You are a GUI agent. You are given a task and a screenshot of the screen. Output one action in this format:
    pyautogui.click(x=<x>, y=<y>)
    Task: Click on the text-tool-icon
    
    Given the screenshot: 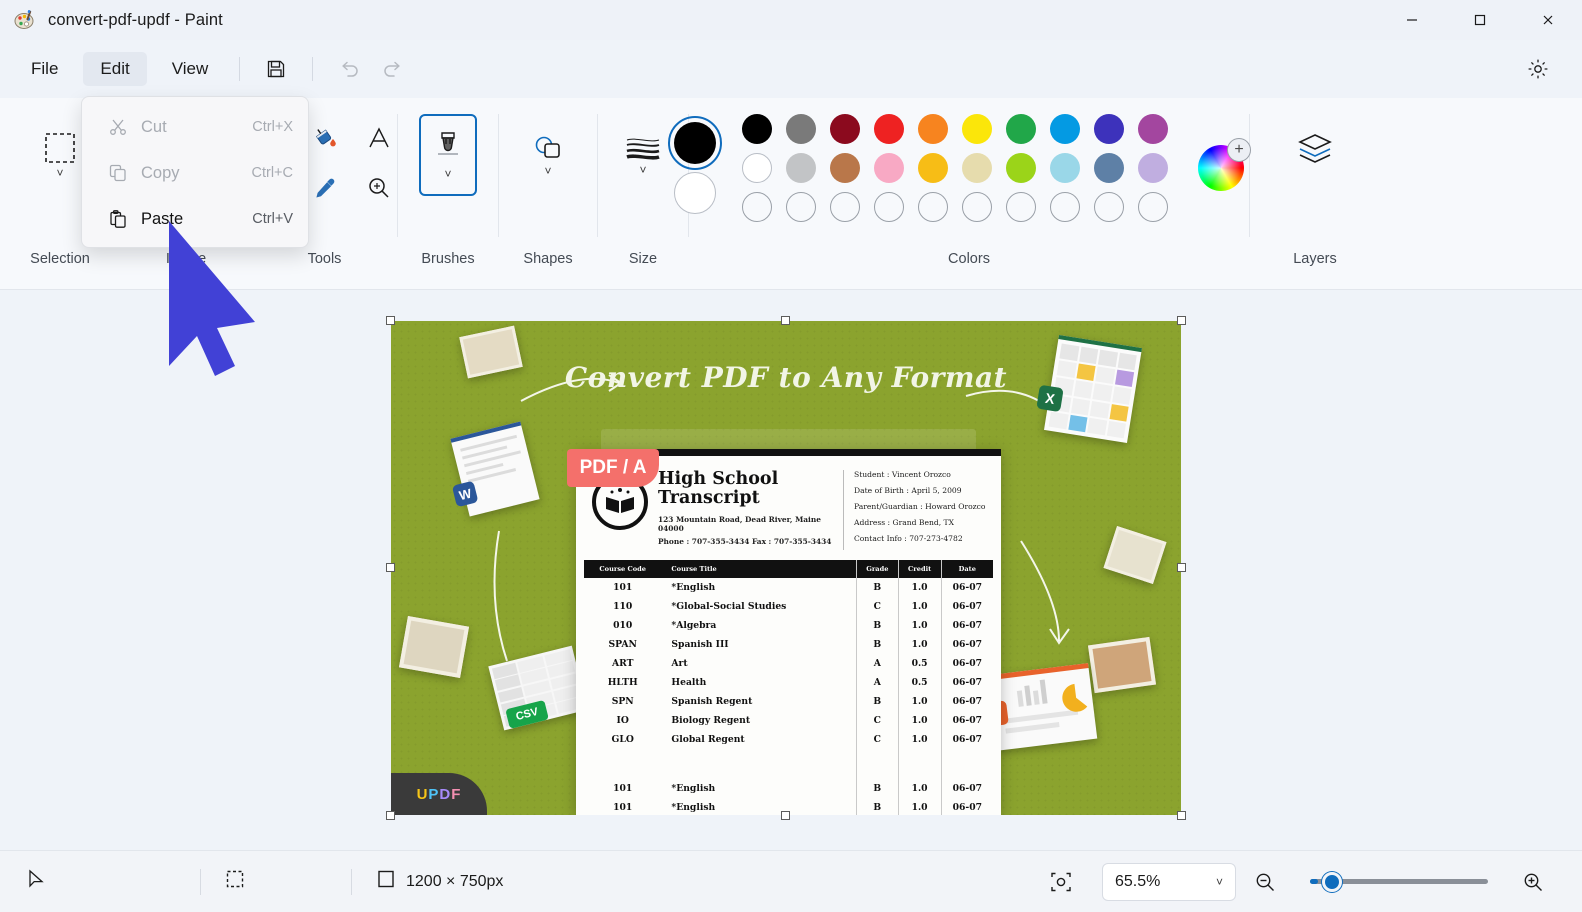 What is the action you would take?
    pyautogui.click(x=379, y=138)
    